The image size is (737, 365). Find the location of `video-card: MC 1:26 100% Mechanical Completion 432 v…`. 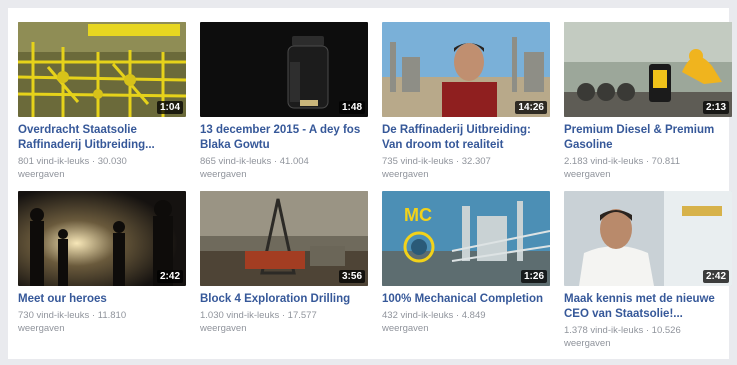

video-card: MC 1:26 100% Mechanical Completion 432 v… is located at coordinates (466, 270).